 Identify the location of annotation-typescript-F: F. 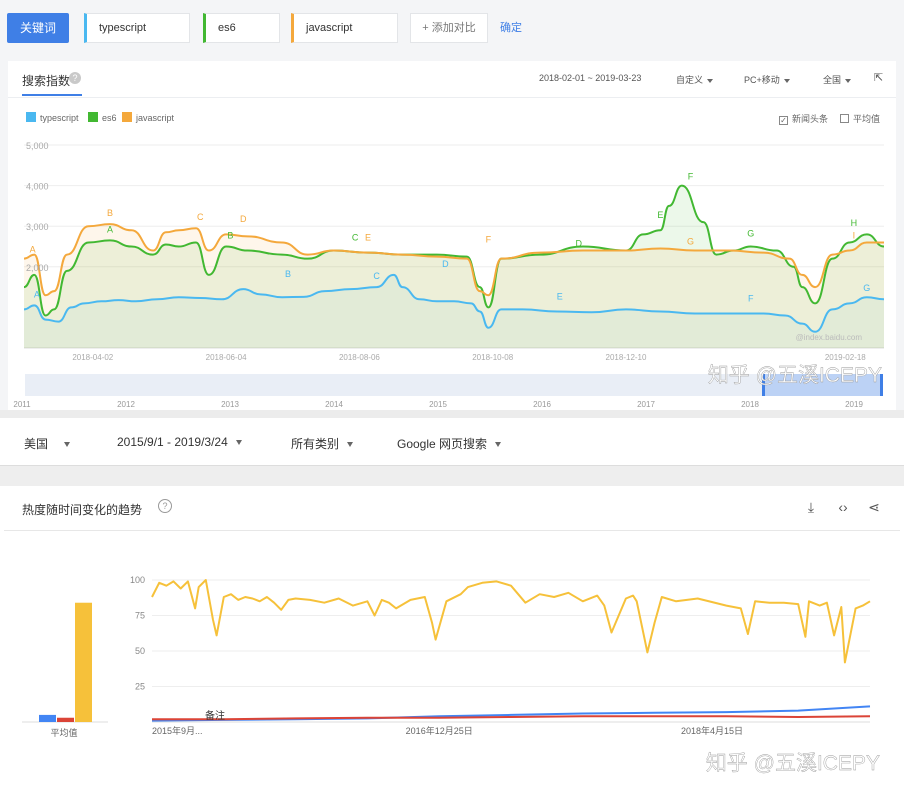
(751, 298).